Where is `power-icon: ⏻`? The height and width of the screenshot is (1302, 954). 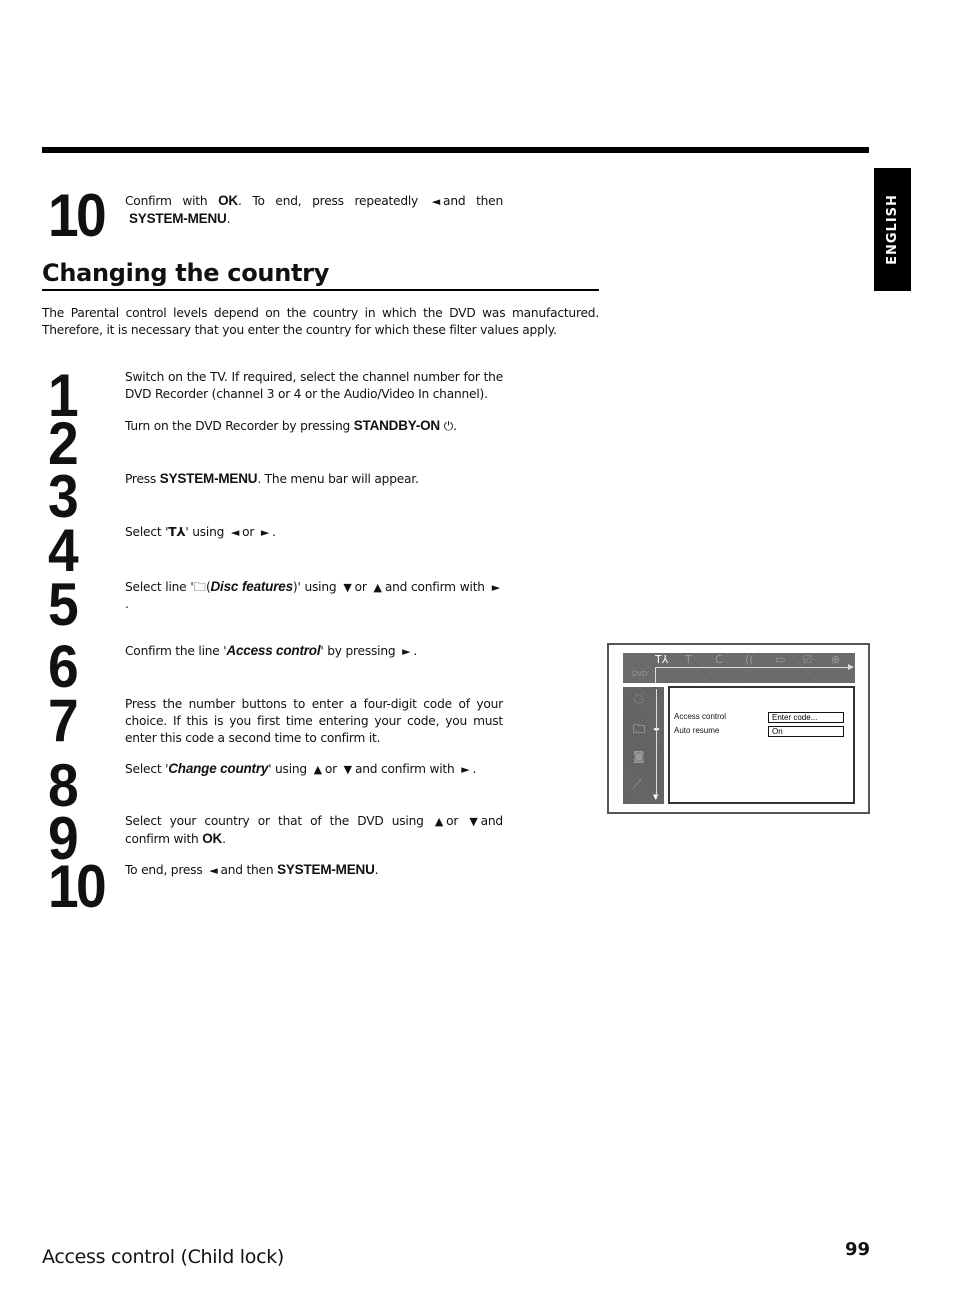
power-icon: ⏻ is located at coordinates (448, 426).